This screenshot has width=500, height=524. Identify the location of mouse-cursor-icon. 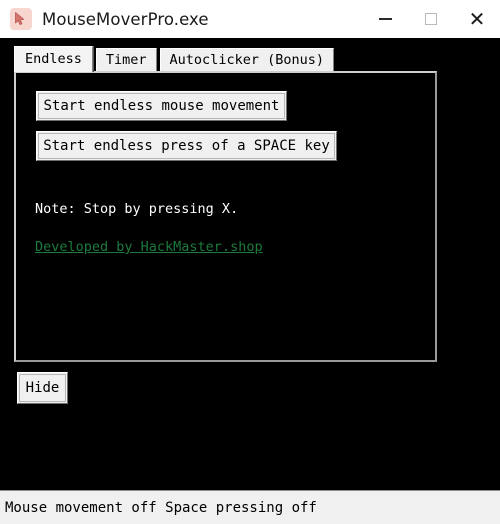
(21, 19).